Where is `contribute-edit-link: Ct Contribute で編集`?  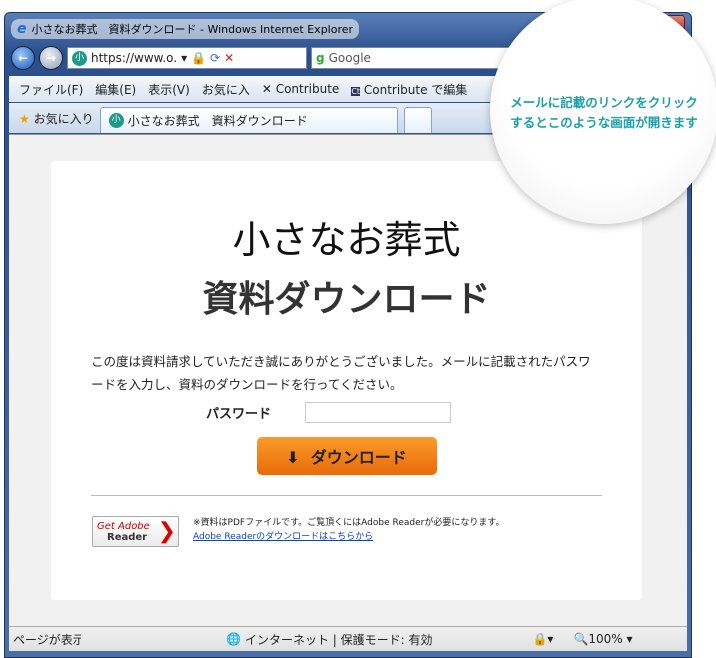
contribute-edit-link: Ct Contribute で編集 is located at coordinates (409, 89).